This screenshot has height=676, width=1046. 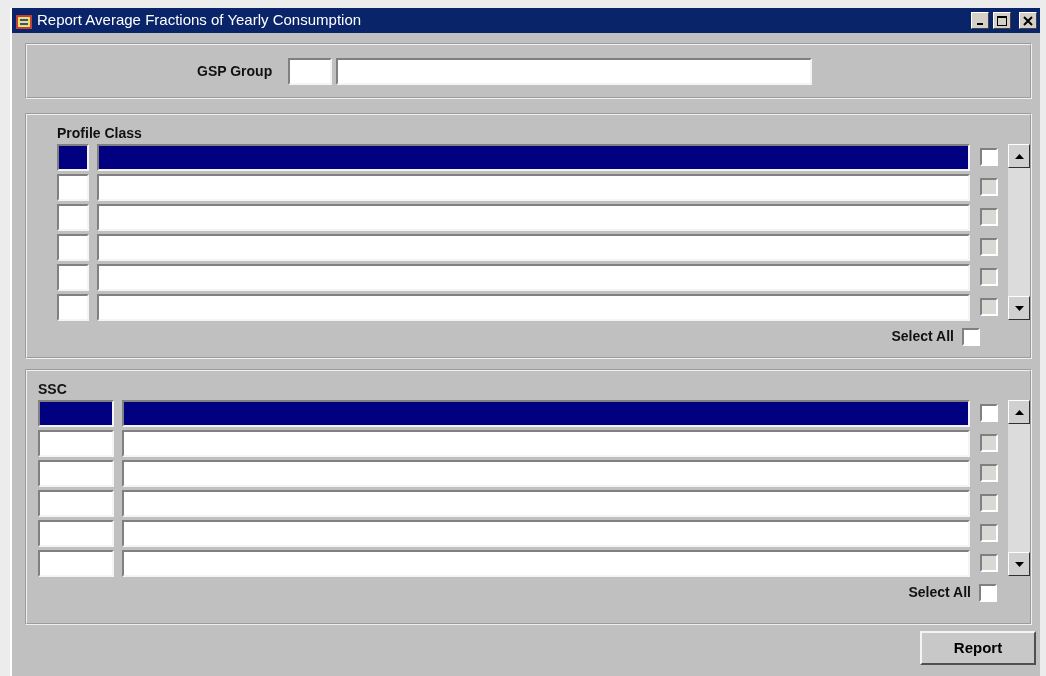 I want to click on maximize-button, so click(x=1002, y=20).